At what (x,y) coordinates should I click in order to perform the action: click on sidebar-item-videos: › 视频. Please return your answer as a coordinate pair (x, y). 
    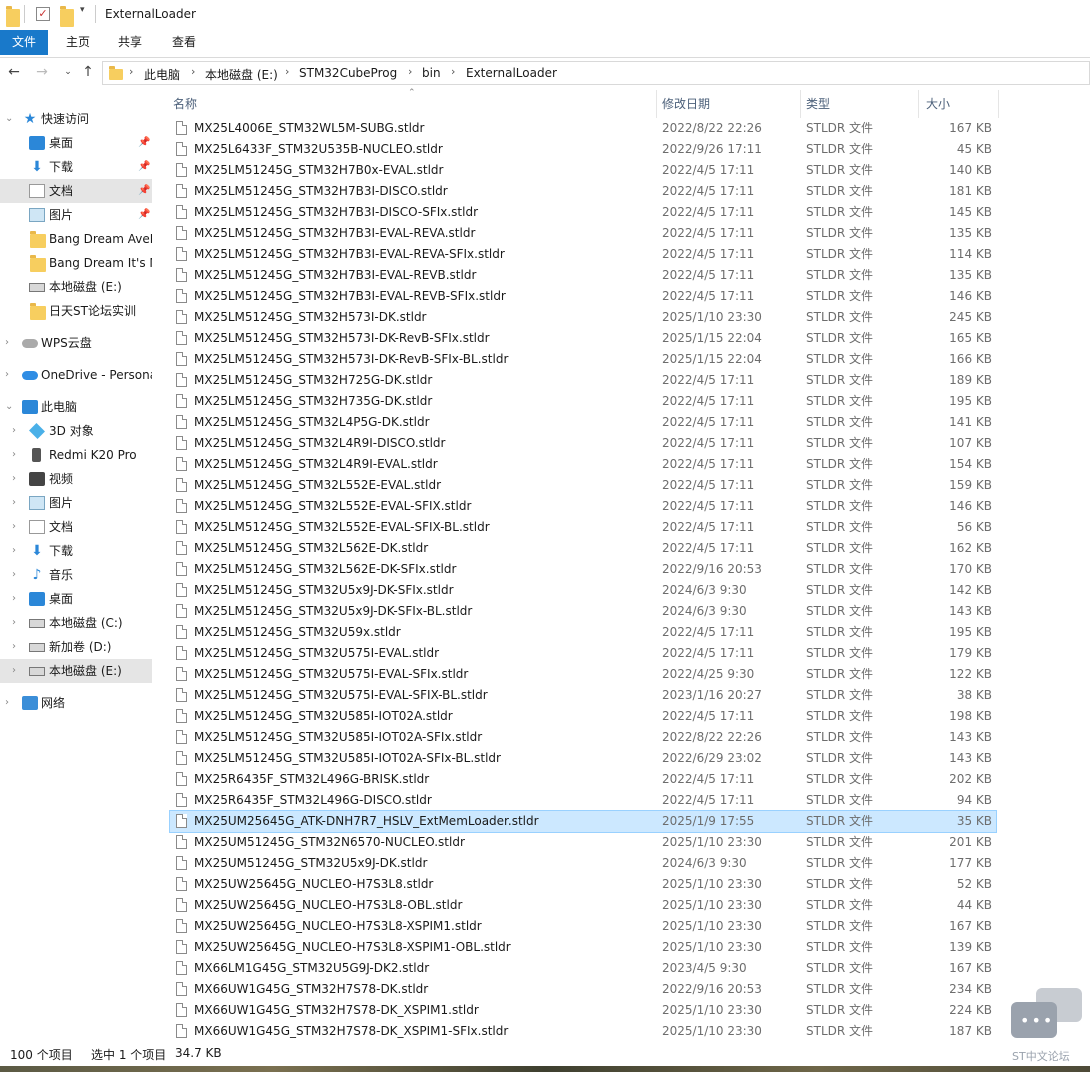
    Looking at the image, I should click on (76, 479).